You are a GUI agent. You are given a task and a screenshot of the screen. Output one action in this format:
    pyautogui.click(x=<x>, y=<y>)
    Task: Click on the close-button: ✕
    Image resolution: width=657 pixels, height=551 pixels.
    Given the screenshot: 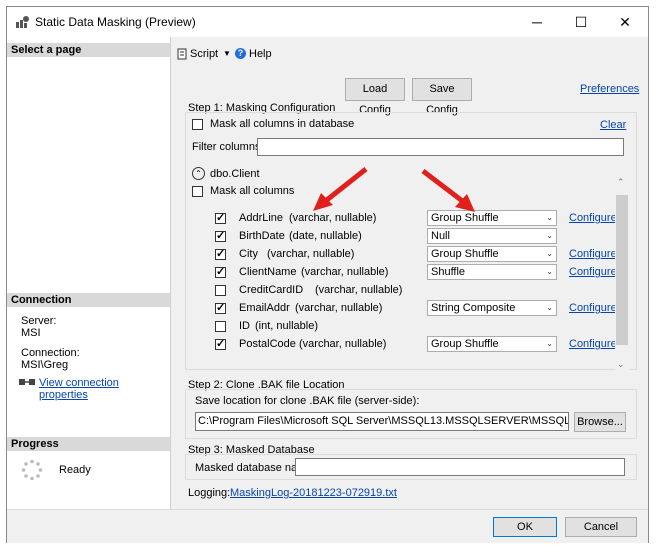 What is the action you would take?
    pyautogui.click(x=625, y=22)
    